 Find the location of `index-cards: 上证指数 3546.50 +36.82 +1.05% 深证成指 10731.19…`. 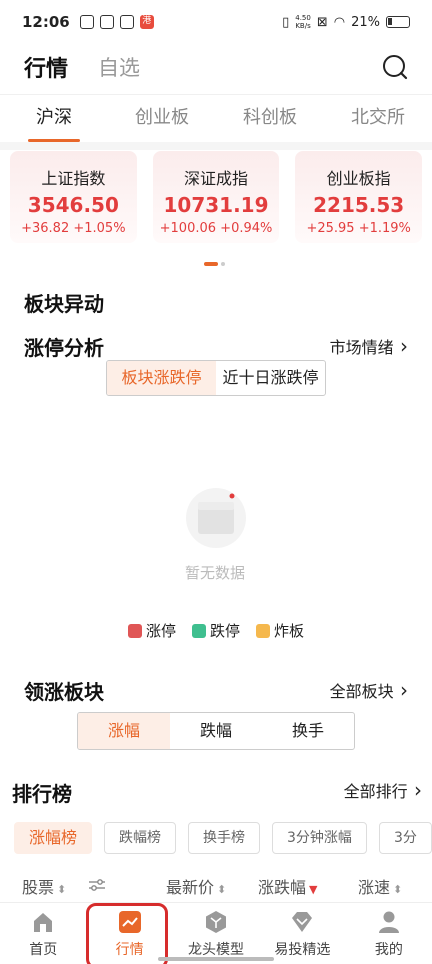

index-cards: 上证指数 3546.50 +36.82 +1.05% 深证成指 10731.19… is located at coordinates (216, 197).